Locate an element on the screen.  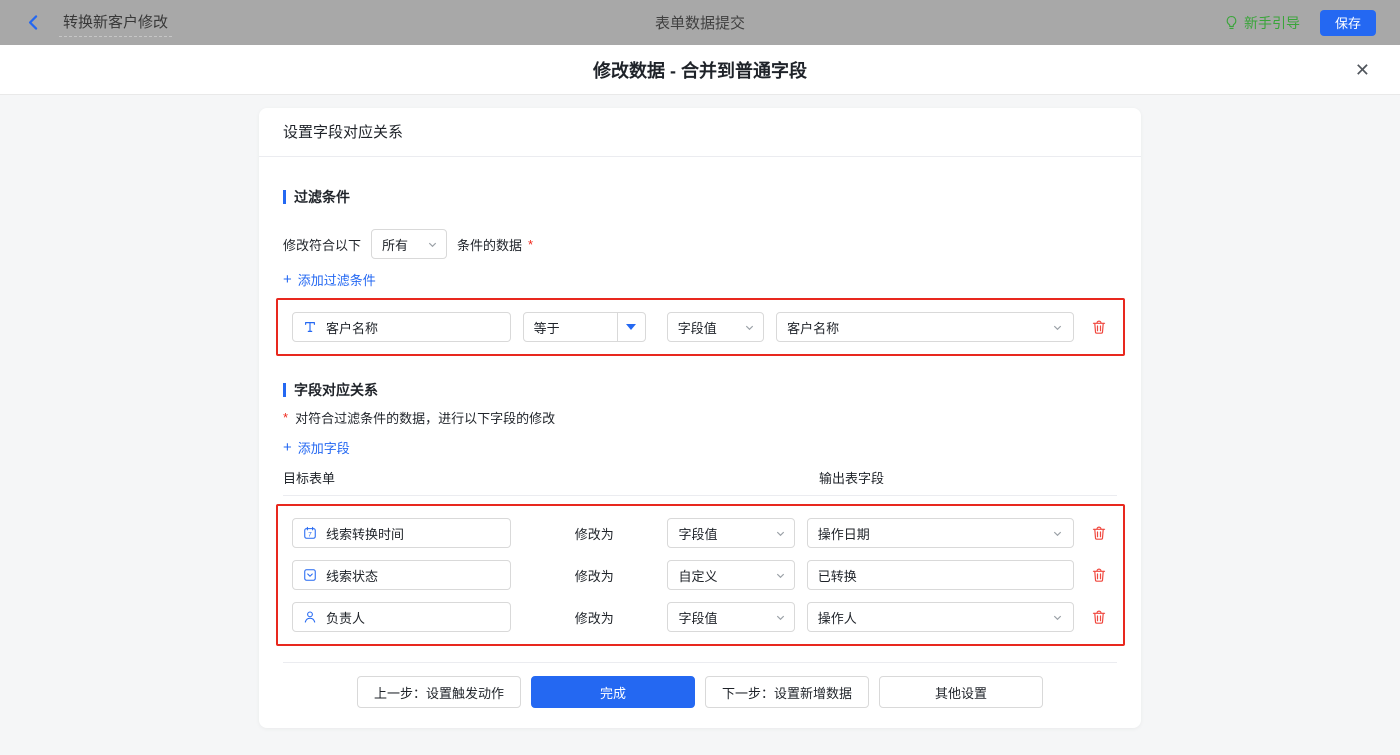
match-prefix-label: 修改符合以下 is located at coordinates (322, 245).